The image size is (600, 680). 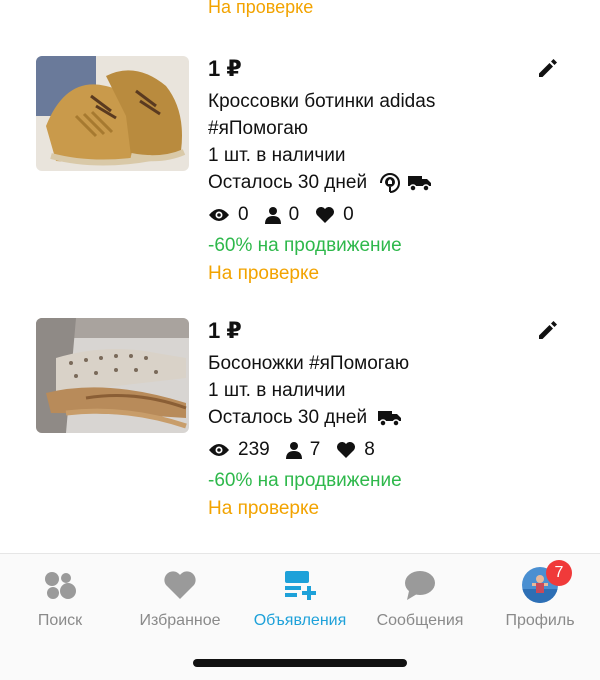 I want to click on likes-count: 8, so click(x=369, y=449).